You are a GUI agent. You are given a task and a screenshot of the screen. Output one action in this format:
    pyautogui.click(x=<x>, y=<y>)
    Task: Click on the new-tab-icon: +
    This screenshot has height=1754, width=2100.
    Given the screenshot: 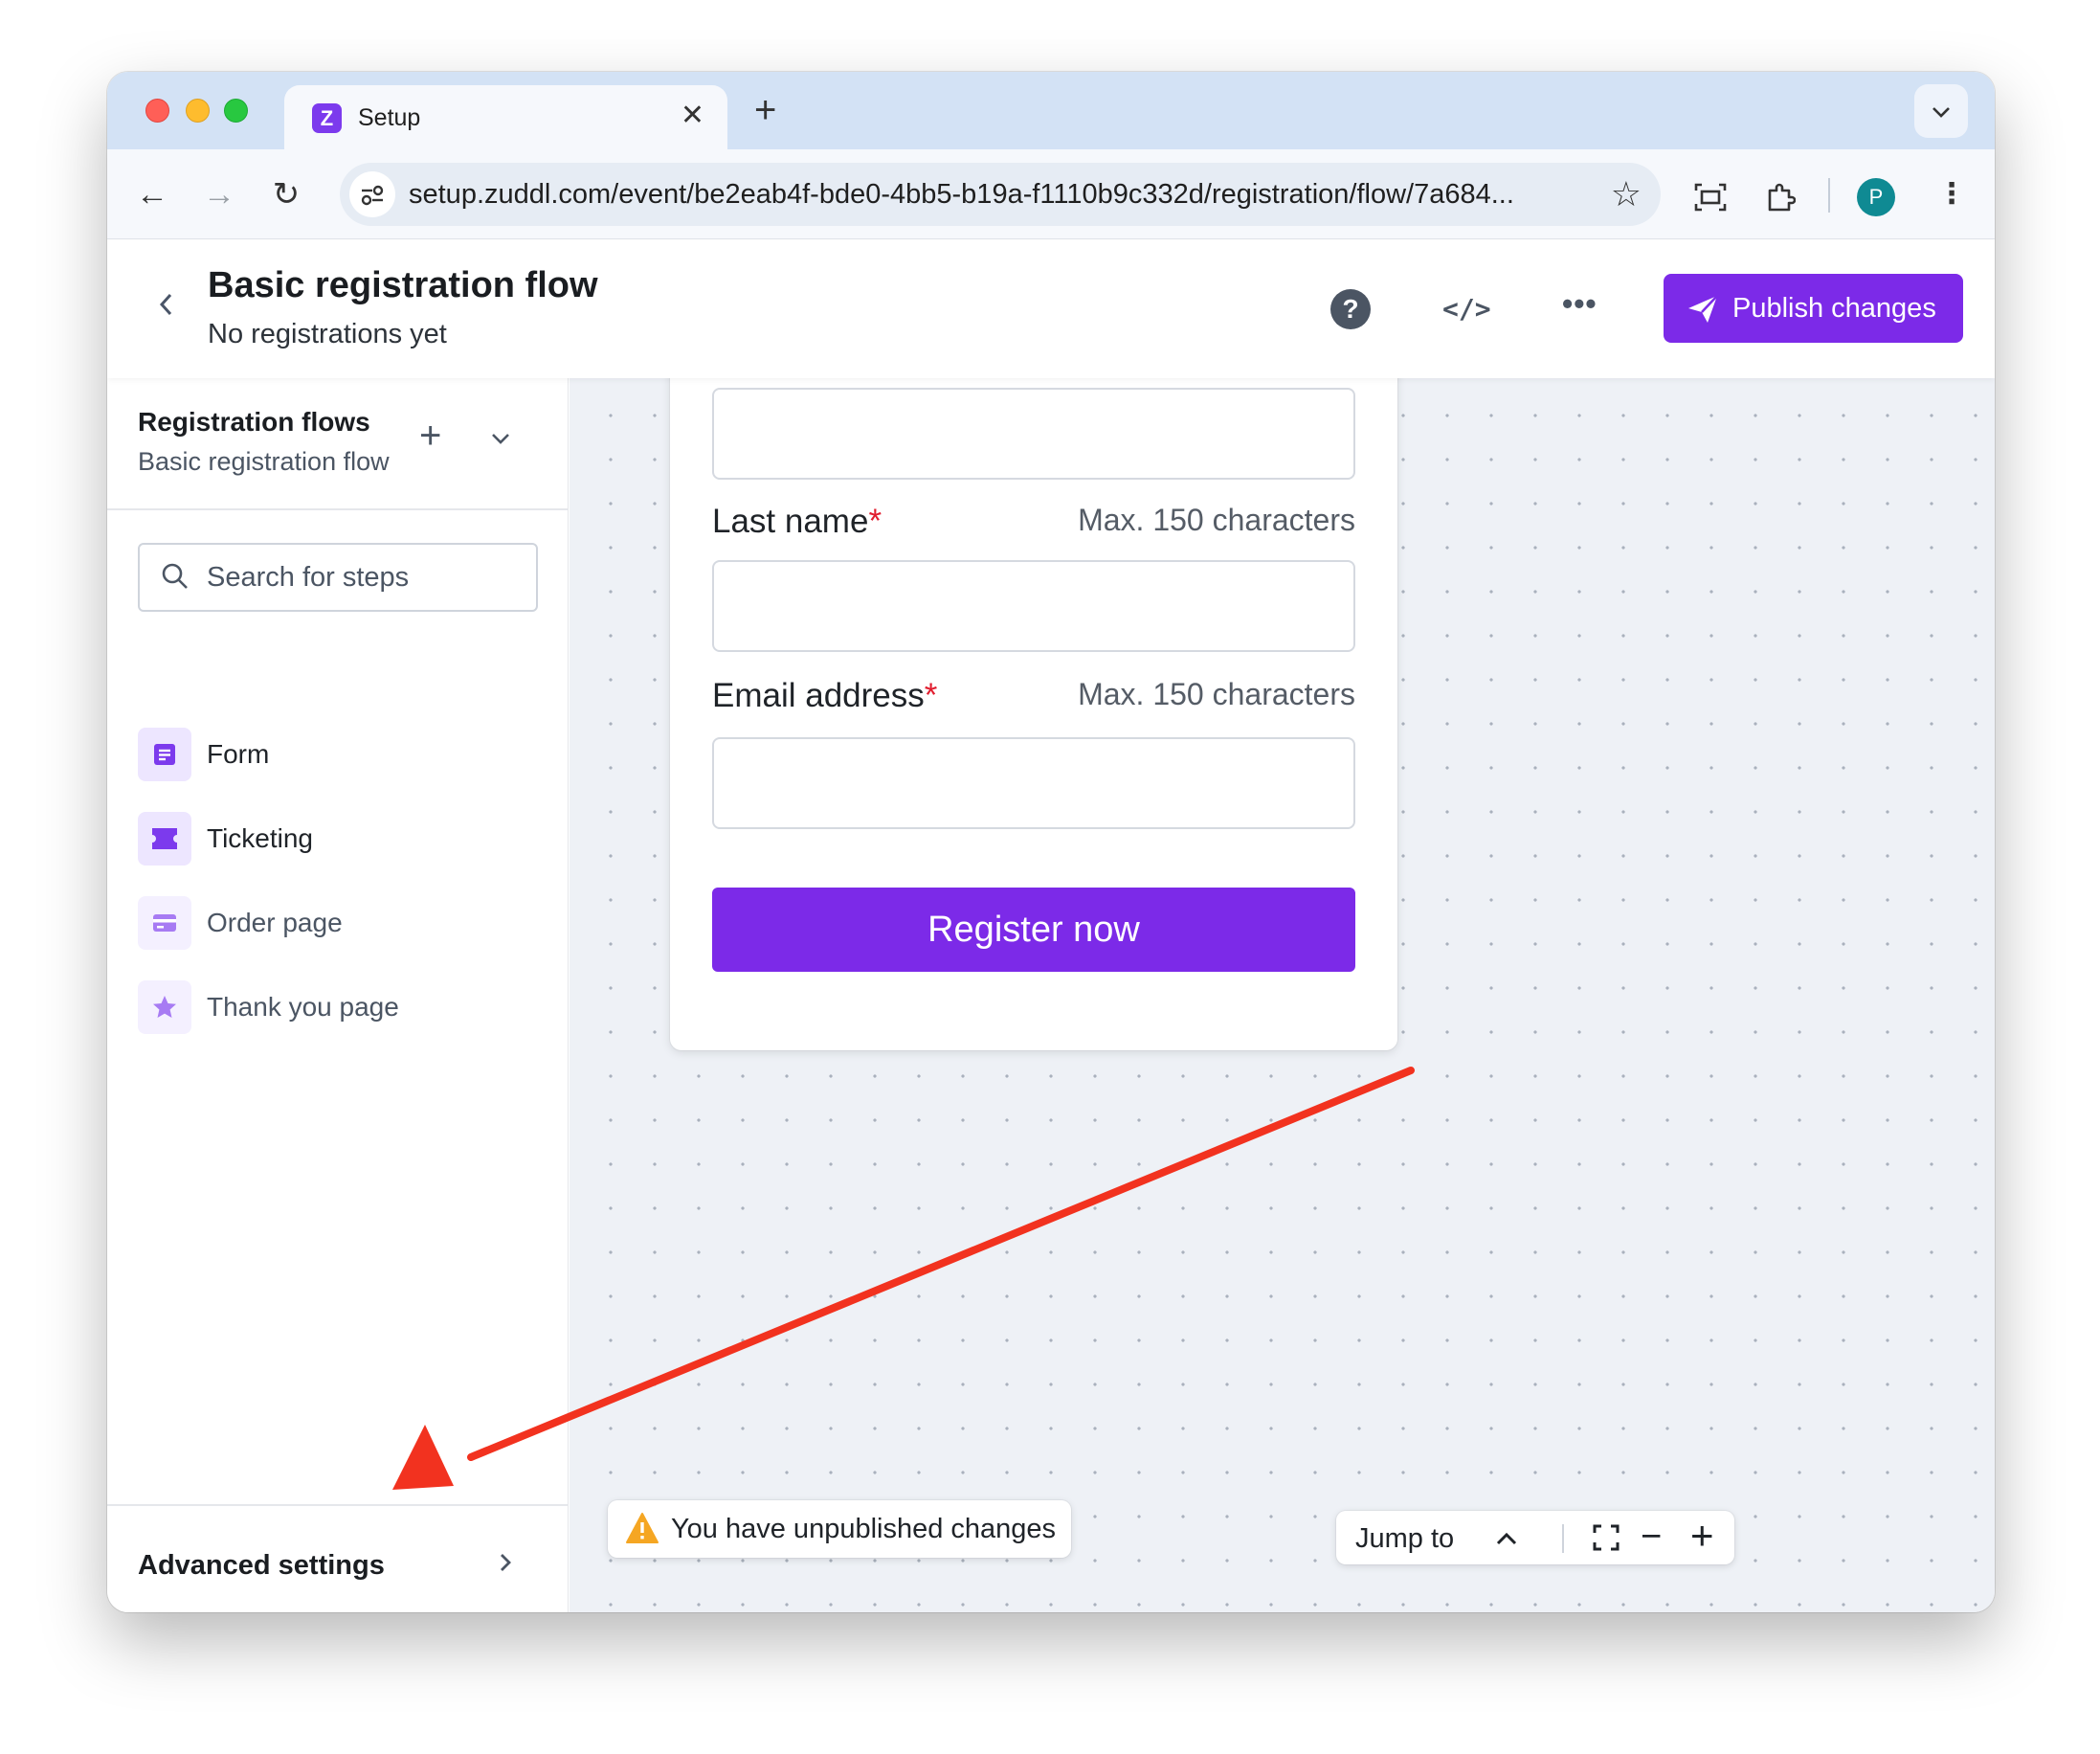 What is the action you would take?
    pyautogui.click(x=765, y=110)
    